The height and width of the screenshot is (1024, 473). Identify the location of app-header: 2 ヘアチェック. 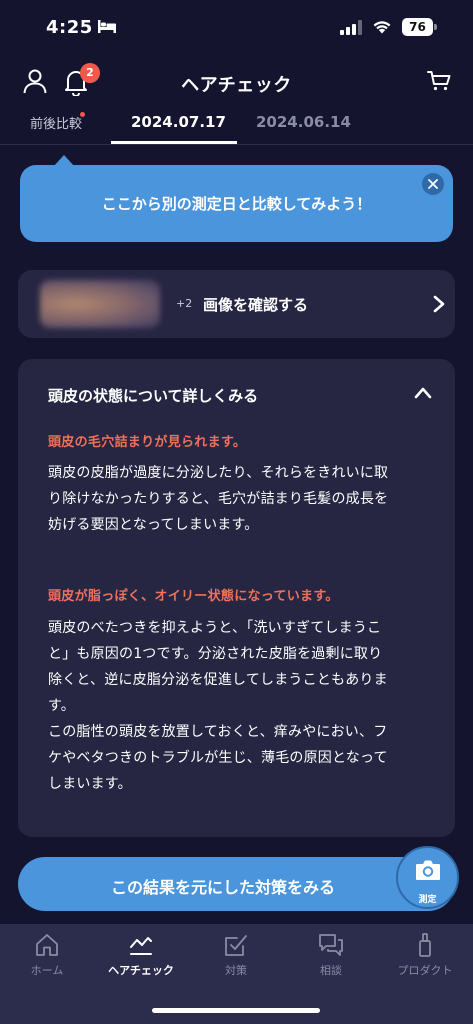
(236, 82).